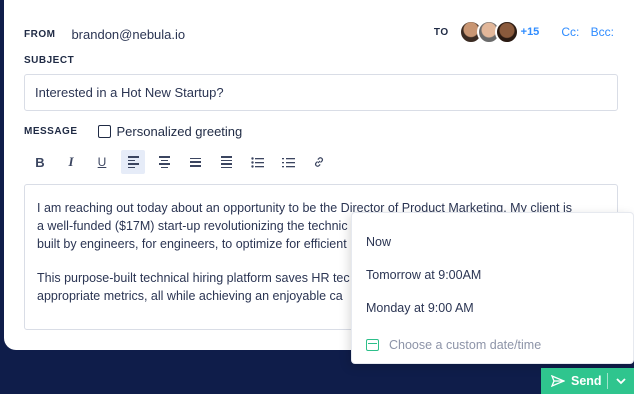 The height and width of the screenshot is (394, 634). What do you see at coordinates (71, 162) in the screenshot?
I see `italic-icon: I` at bounding box center [71, 162].